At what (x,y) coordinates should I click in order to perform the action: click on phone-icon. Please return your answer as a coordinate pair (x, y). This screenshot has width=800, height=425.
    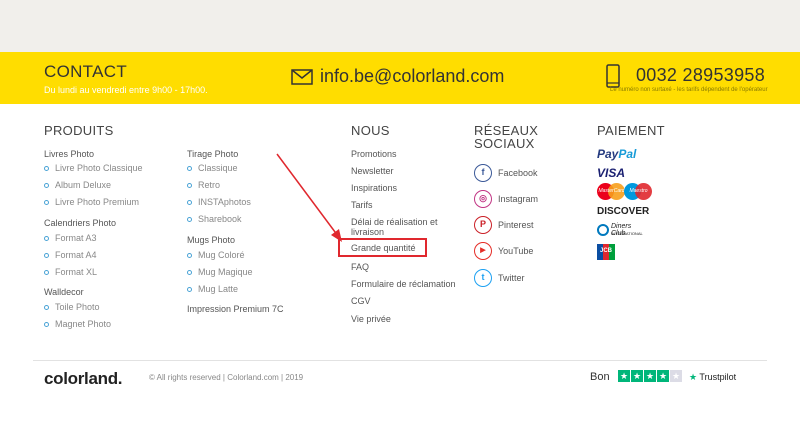
    Looking at the image, I should click on (613, 76).